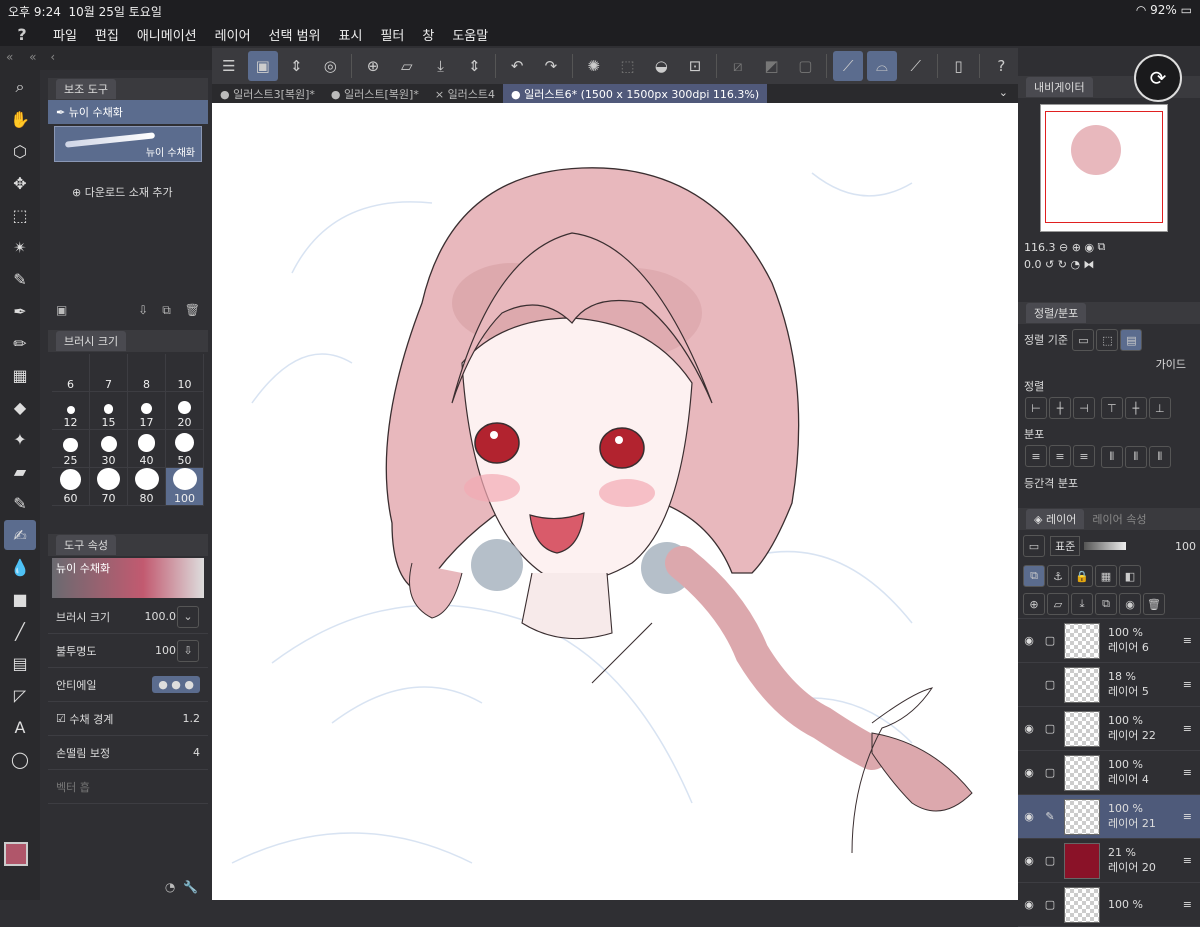  Describe the element at coordinates (71, 411) in the screenshot. I see `brush-size-cell: 12` at that location.